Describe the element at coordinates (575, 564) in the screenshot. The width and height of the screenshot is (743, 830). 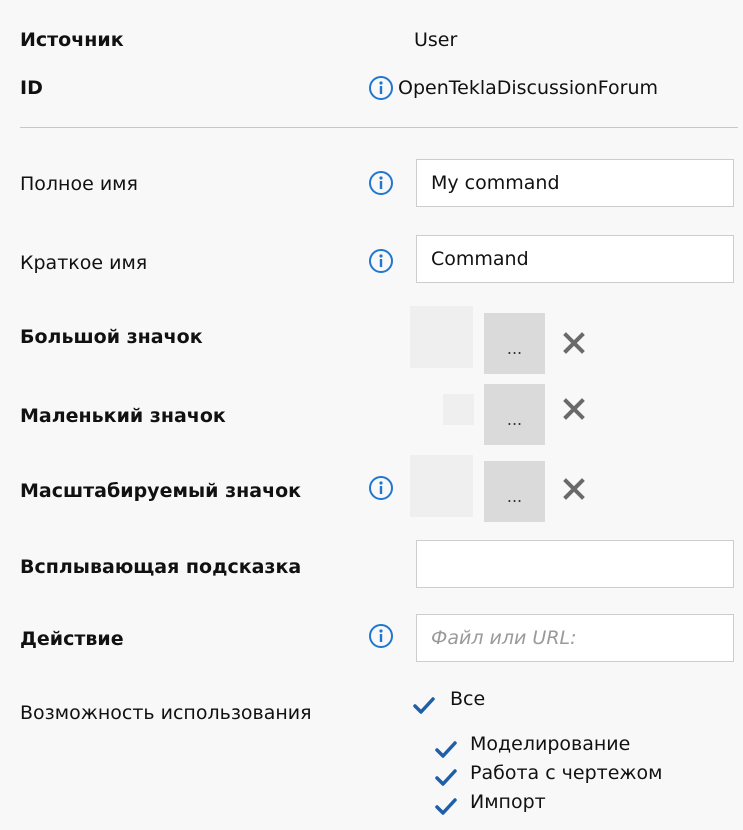
I see `tooltip-input` at that location.